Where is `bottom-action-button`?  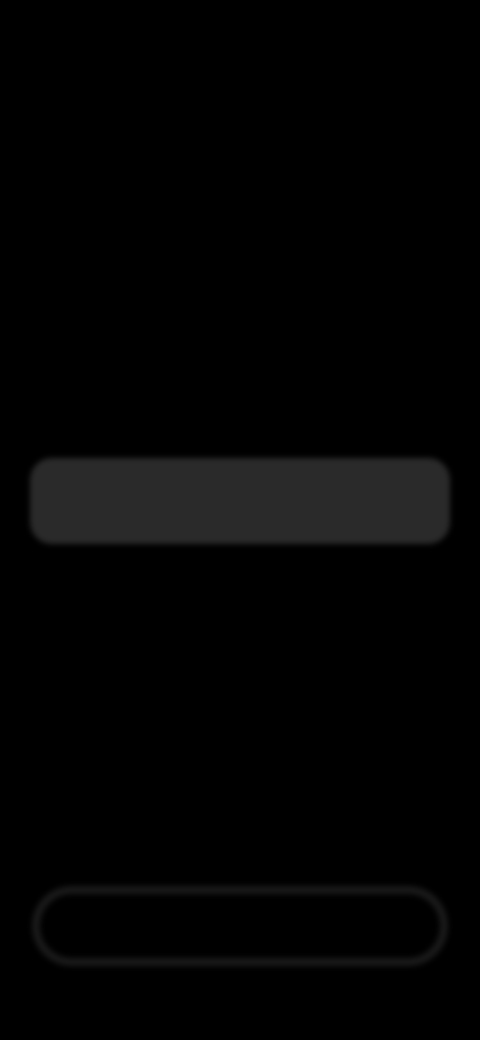
bottom-action-button is located at coordinates (240, 926).